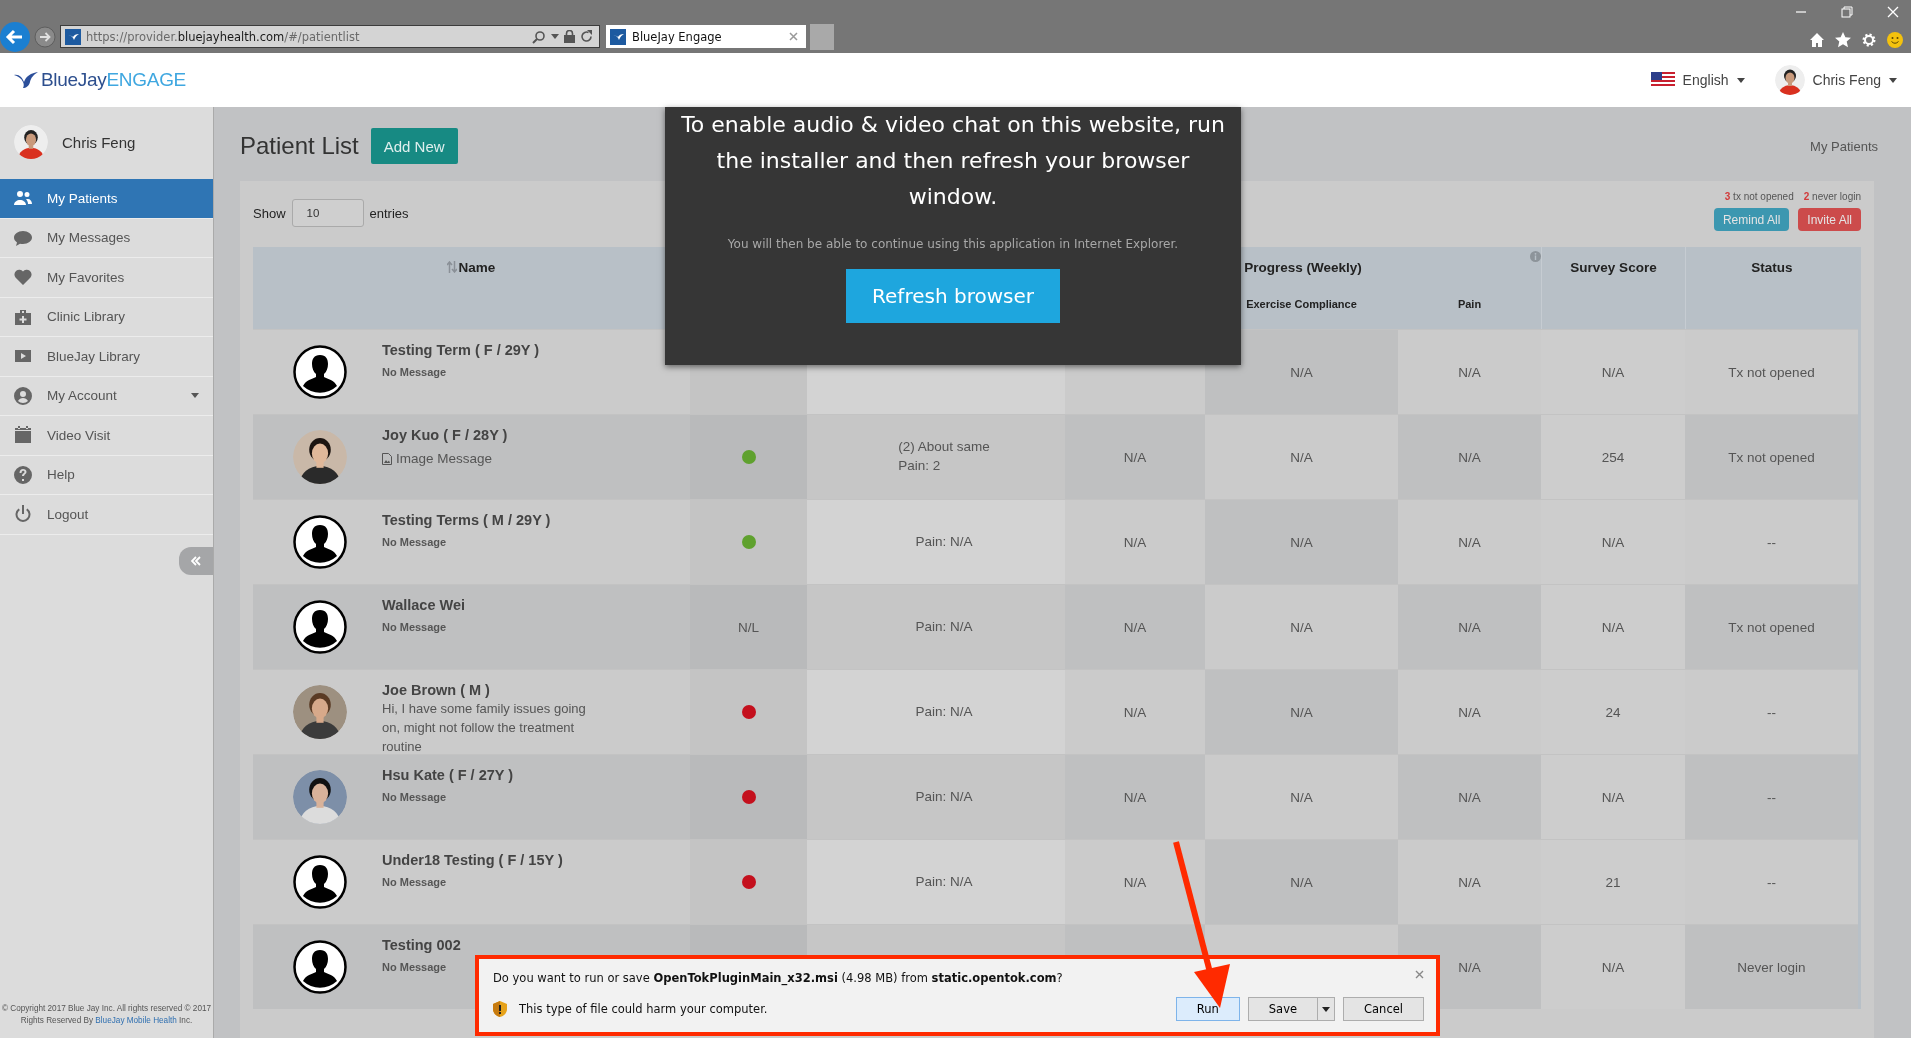 The width and height of the screenshot is (1911, 1038). Describe the element at coordinates (492, 690) in the screenshot. I see `patient-name: Joe Brown ( M )` at that location.